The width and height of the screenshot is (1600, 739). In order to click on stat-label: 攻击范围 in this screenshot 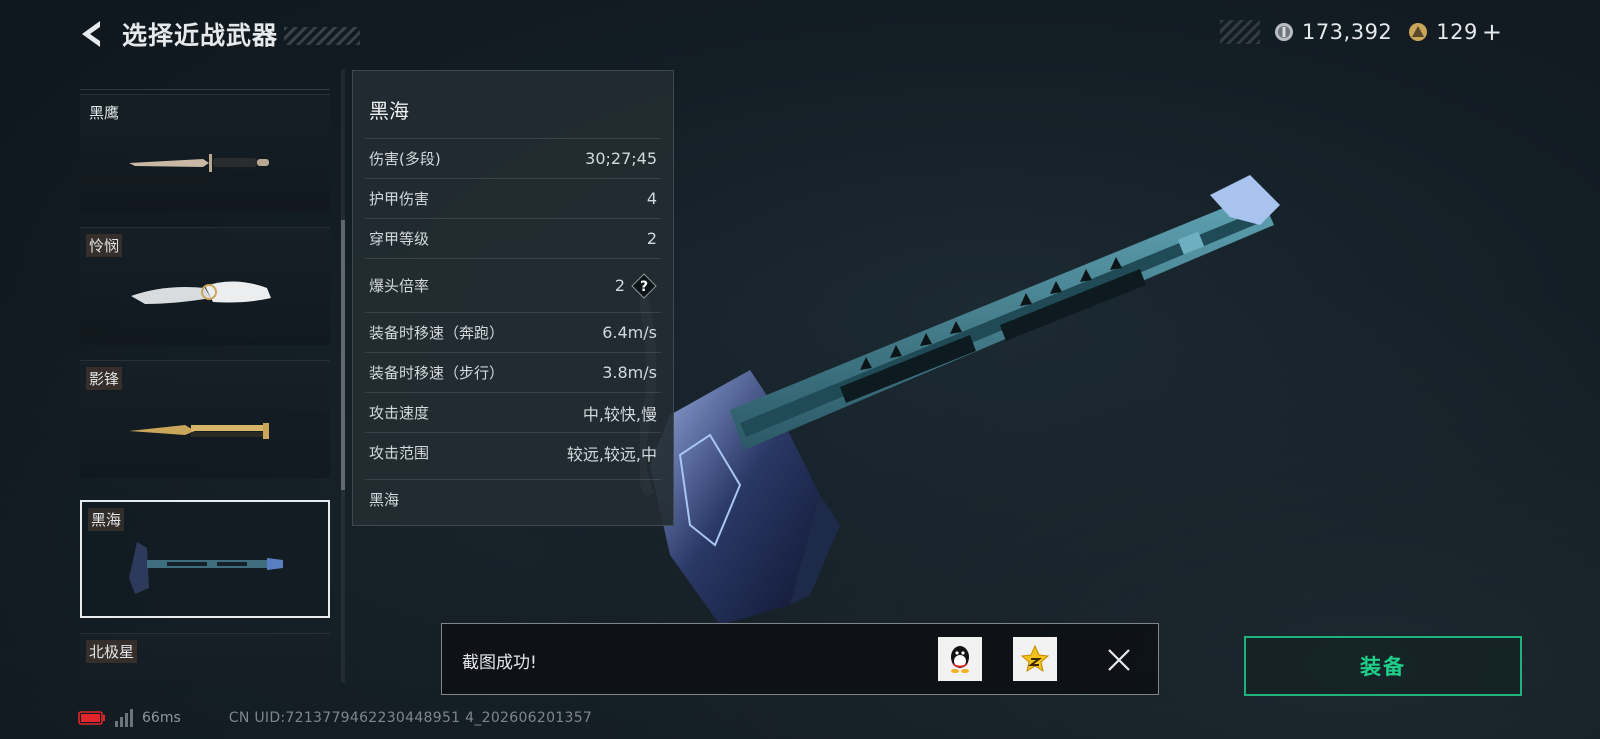, I will do `click(399, 453)`.